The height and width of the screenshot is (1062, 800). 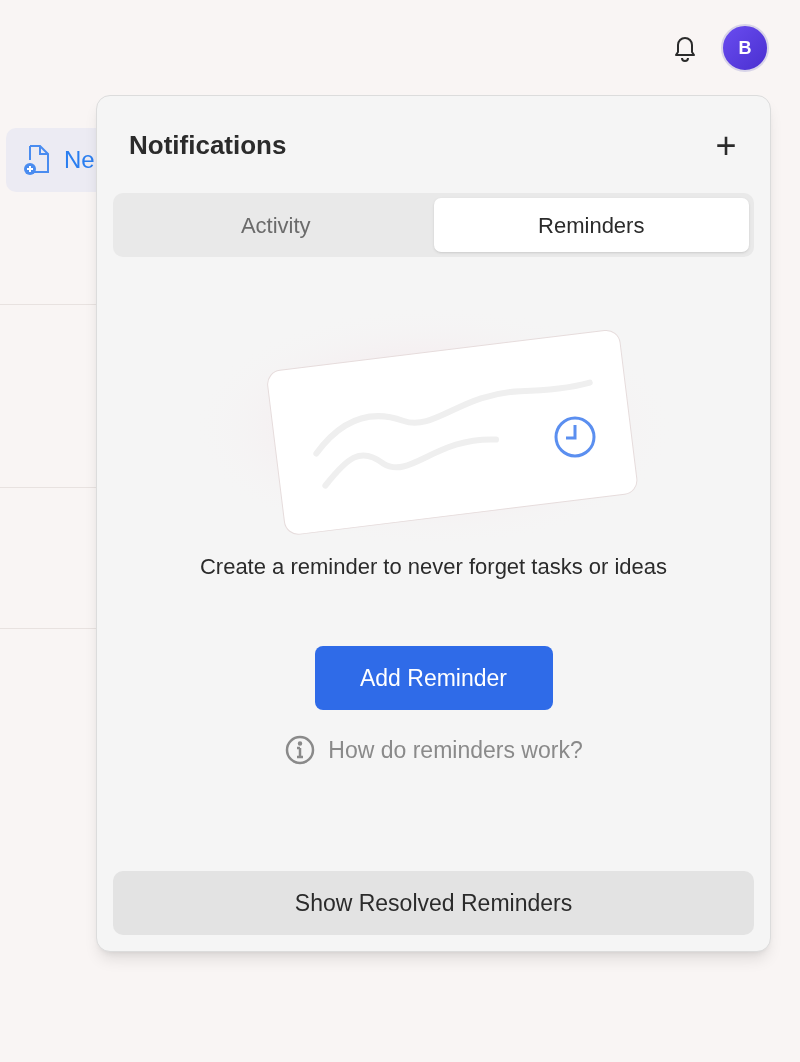 What do you see at coordinates (433, 567) in the screenshot?
I see `empty-state-message: Create a reminder to never forget tasks or ideas` at bounding box center [433, 567].